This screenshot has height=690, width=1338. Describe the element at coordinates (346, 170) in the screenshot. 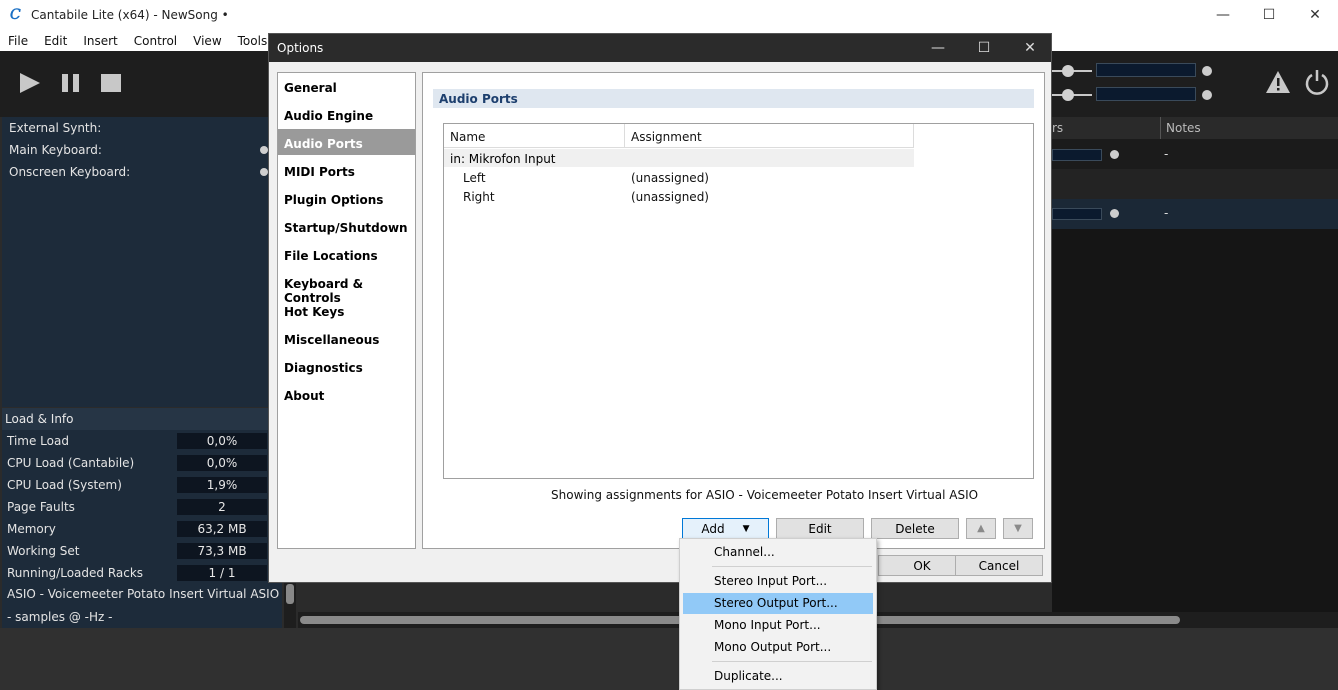

I see `nav-midi-ports: MIDI Ports` at that location.